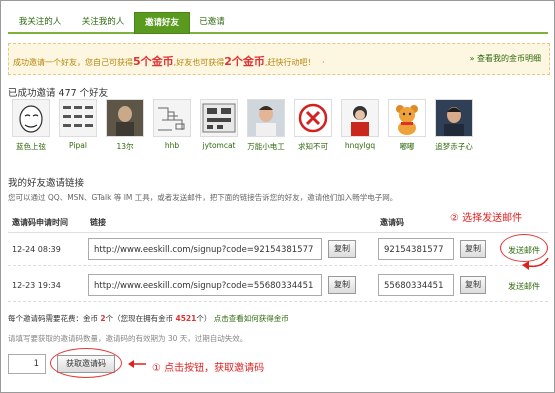 The image size is (555, 393). I want to click on tab-followers: 关注我的人, so click(103, 22).